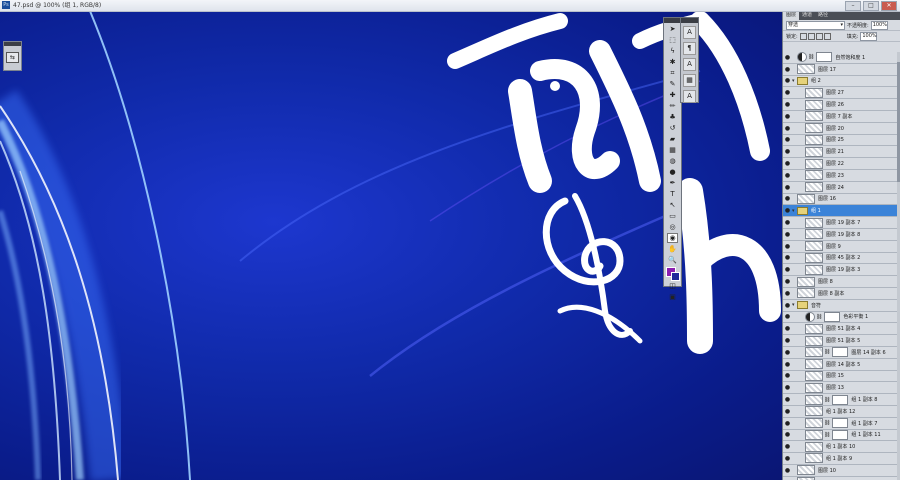 The image size is (900, 480). Describe the element at coordinates (869, 36) in the screenshot. I see `fill-input: 100%` at that location.